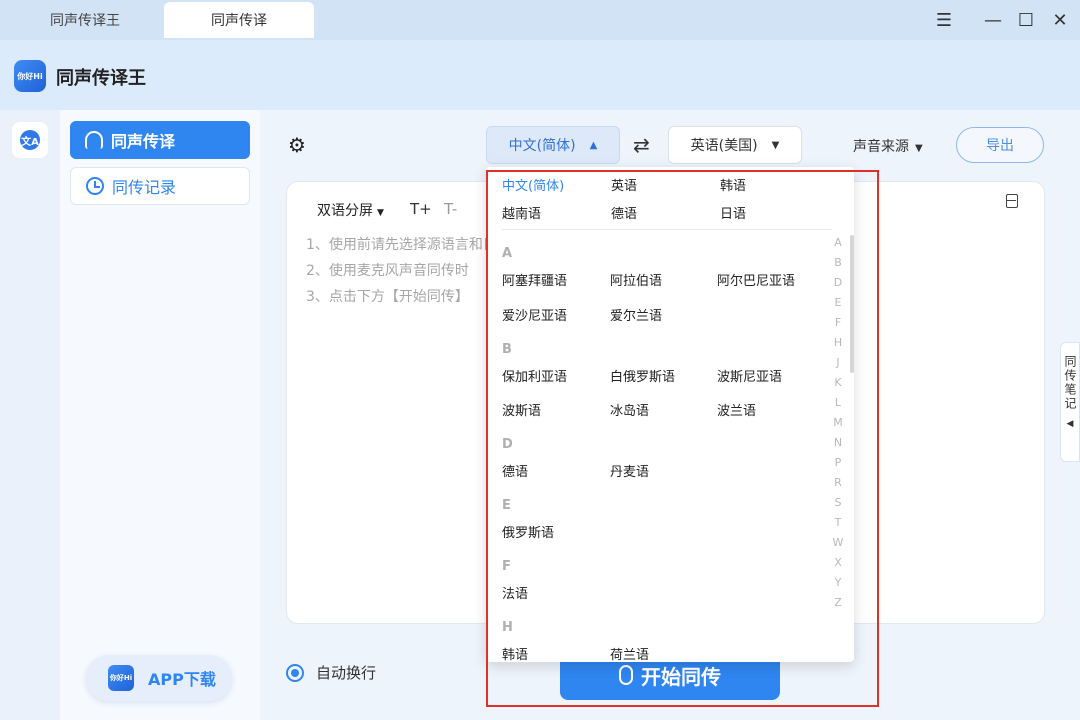  Describe the element at coordinates (993, 20) in the screenshot. I see `minimize-icon: —` at that location.